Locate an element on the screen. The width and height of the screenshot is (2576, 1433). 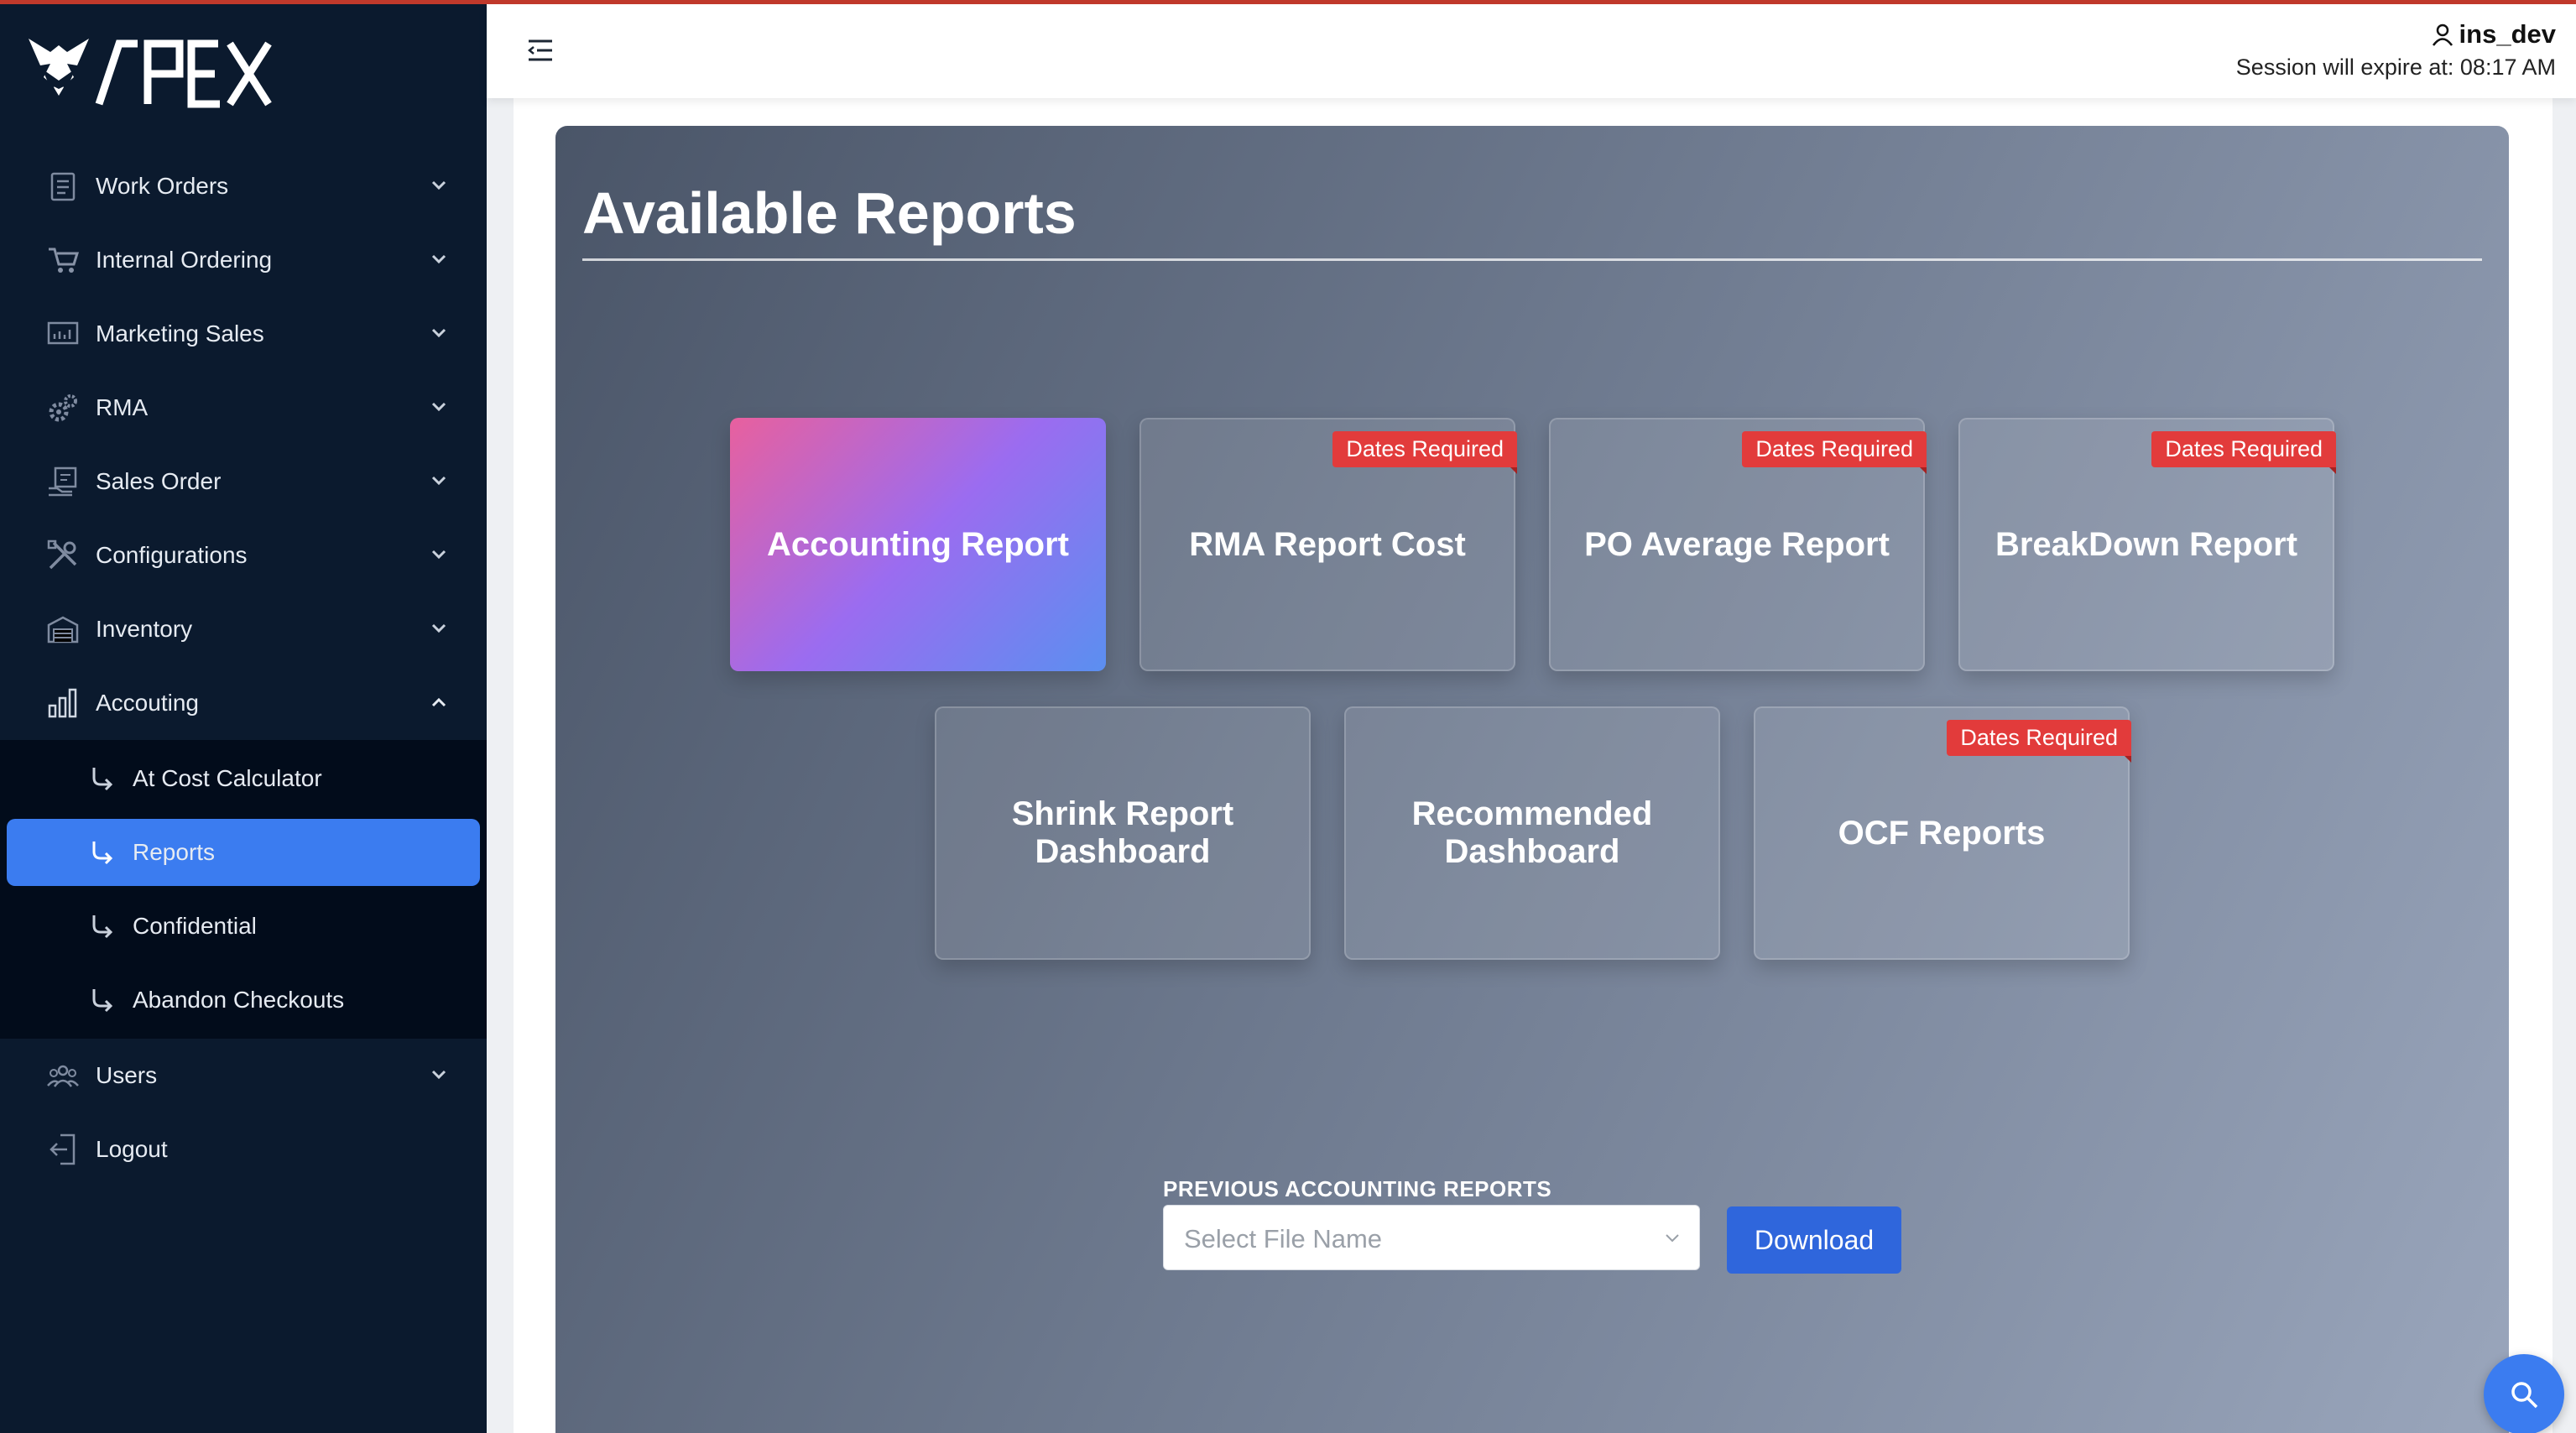
tools-icon is located at coordinates (63, 555).